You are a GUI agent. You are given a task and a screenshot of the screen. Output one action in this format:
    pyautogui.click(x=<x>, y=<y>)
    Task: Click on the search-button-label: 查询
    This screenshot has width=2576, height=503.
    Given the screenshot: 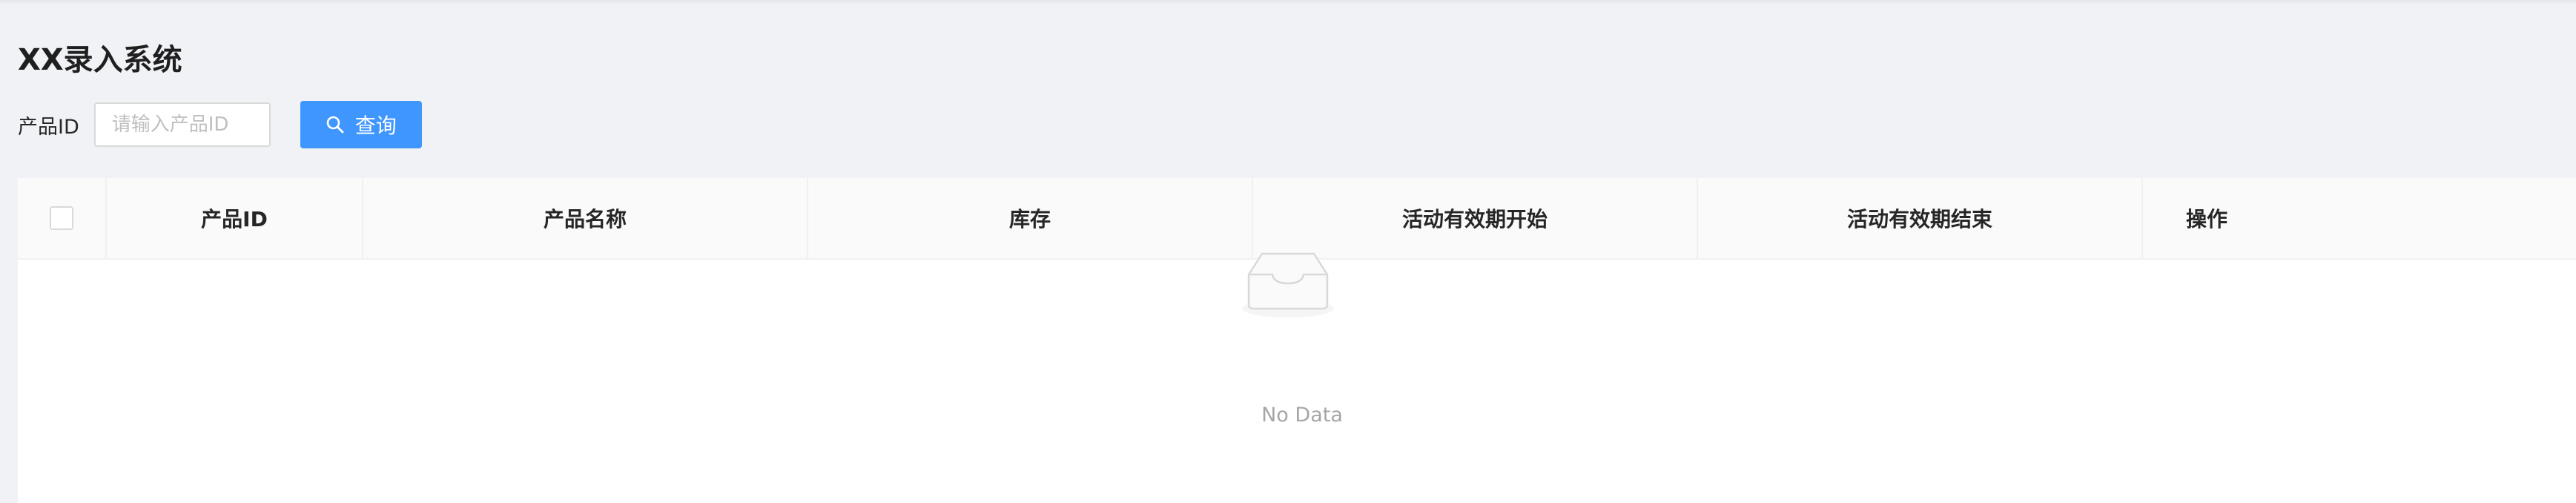 What is the action you would take?
    pyautogui.click(x=375, y=126)
    